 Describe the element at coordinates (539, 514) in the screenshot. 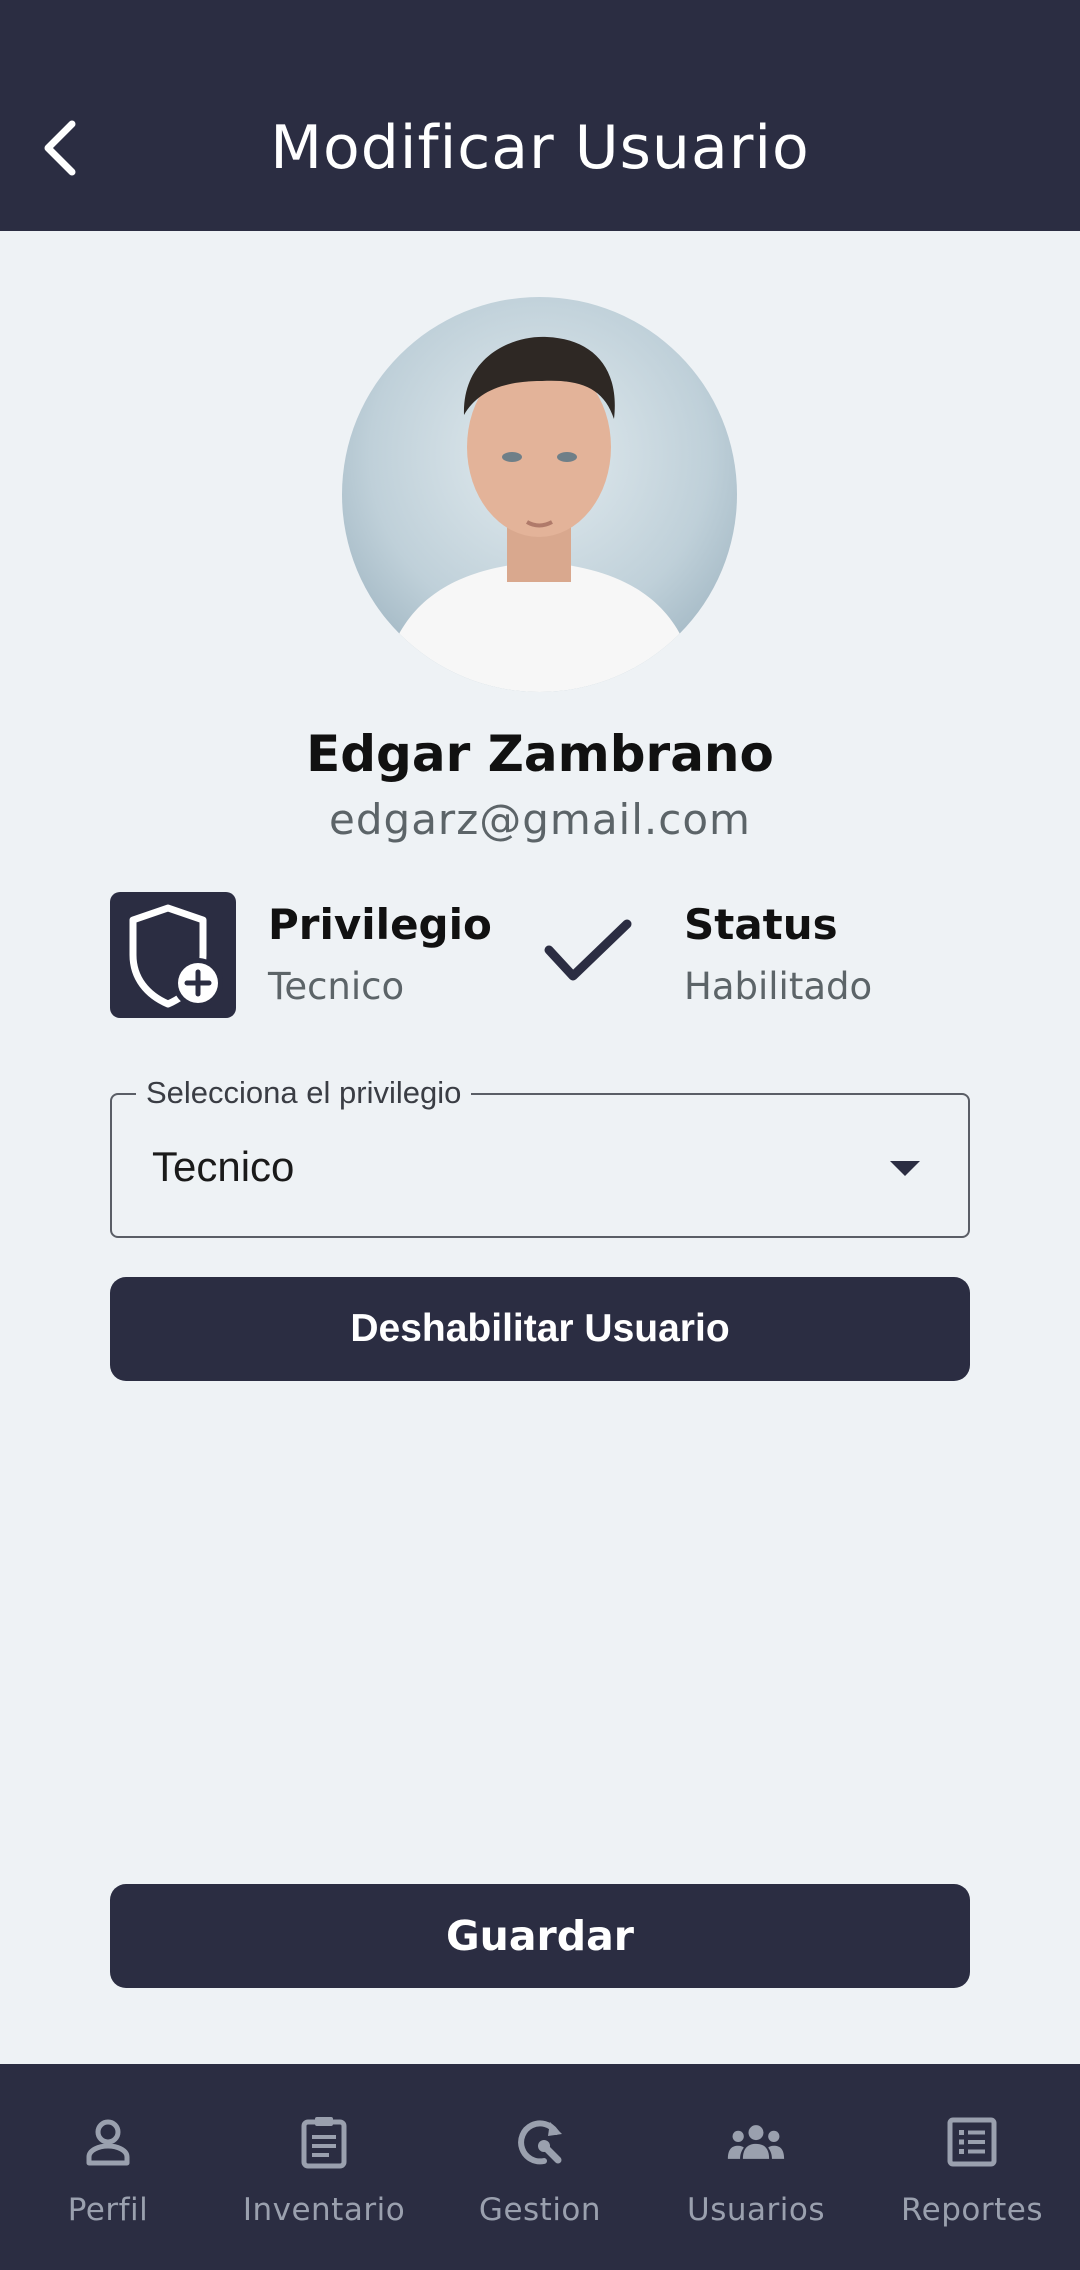

I see `user-photo-icon` at that location.